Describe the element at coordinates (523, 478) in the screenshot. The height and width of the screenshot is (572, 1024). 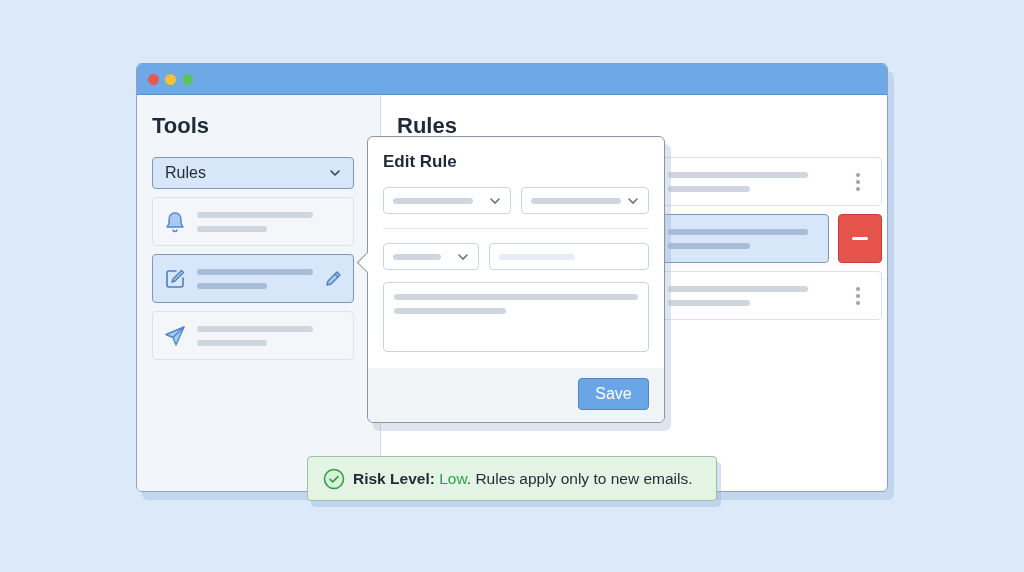
I see `notice-text: Risk Level: Low. Rules apply only to new emails.` at that location.